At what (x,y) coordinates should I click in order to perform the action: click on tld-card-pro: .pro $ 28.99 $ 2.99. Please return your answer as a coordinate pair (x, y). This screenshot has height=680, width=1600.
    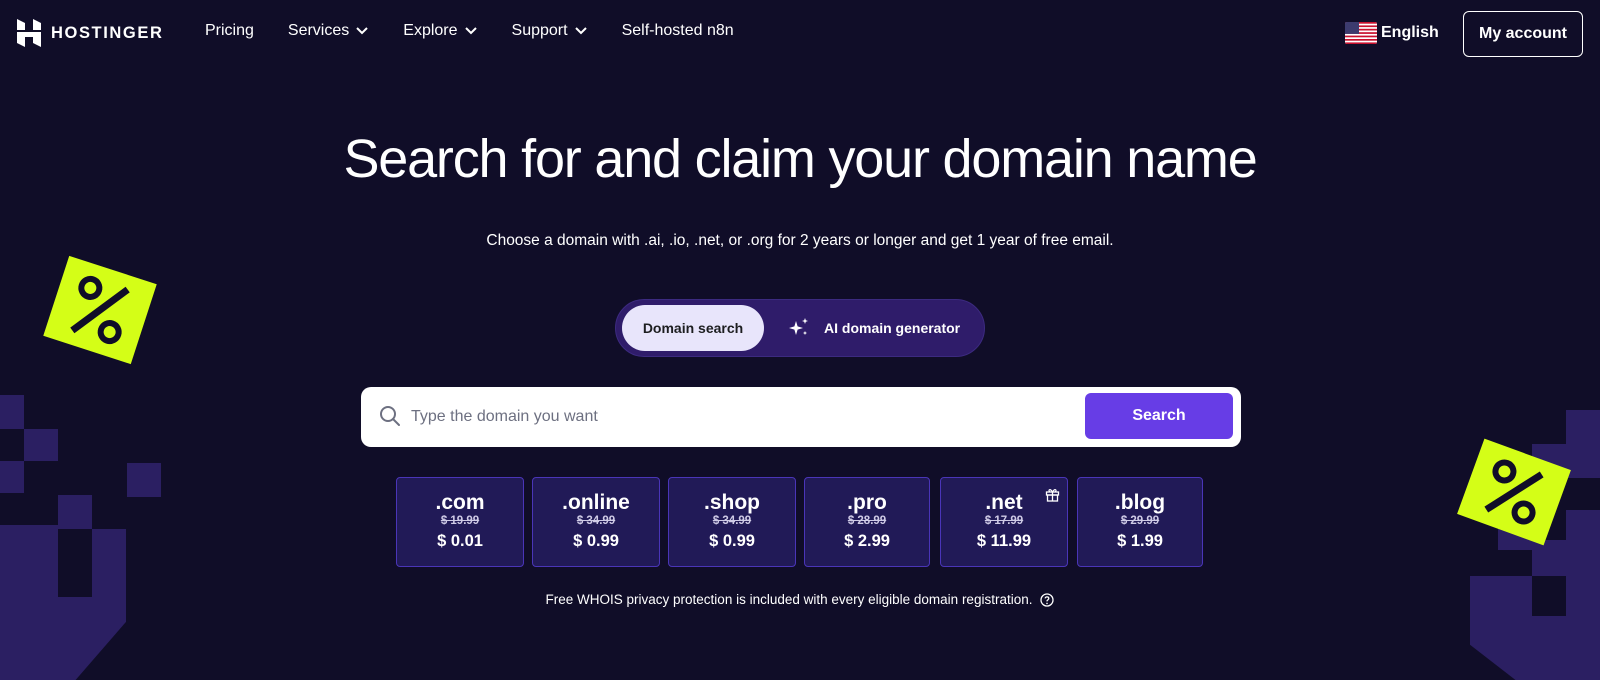
    Looking at the image, I should click on (867, 522).